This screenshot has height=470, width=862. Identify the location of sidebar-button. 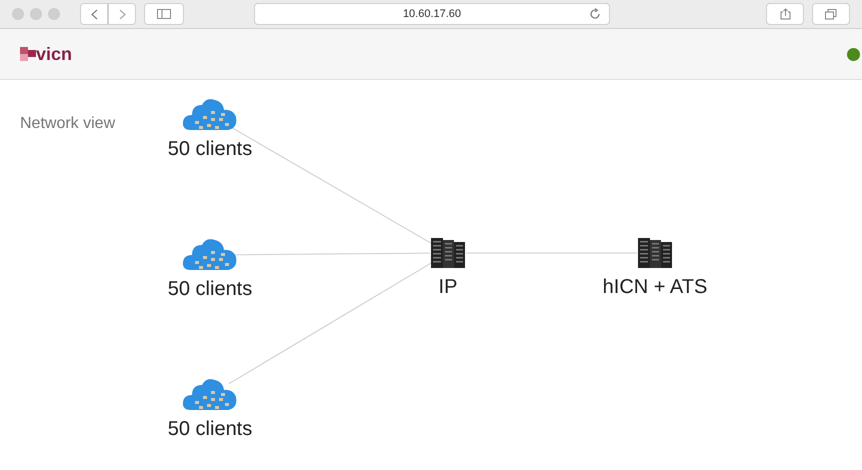
(164, 14).